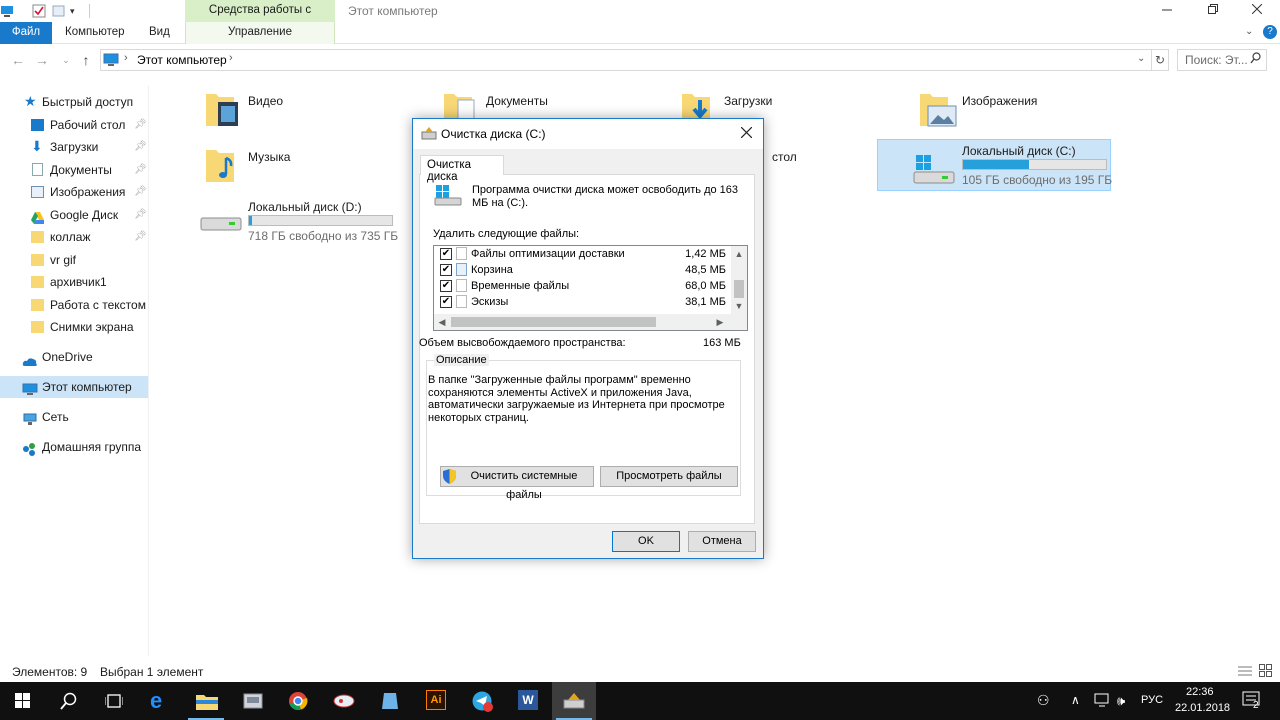 This screenshot has width=1280, height=720. What do you see at coordinates (77, 11) in the screenshot?
I see `customize-toolbar-icon: ▾` at bounding box center [77, 11].